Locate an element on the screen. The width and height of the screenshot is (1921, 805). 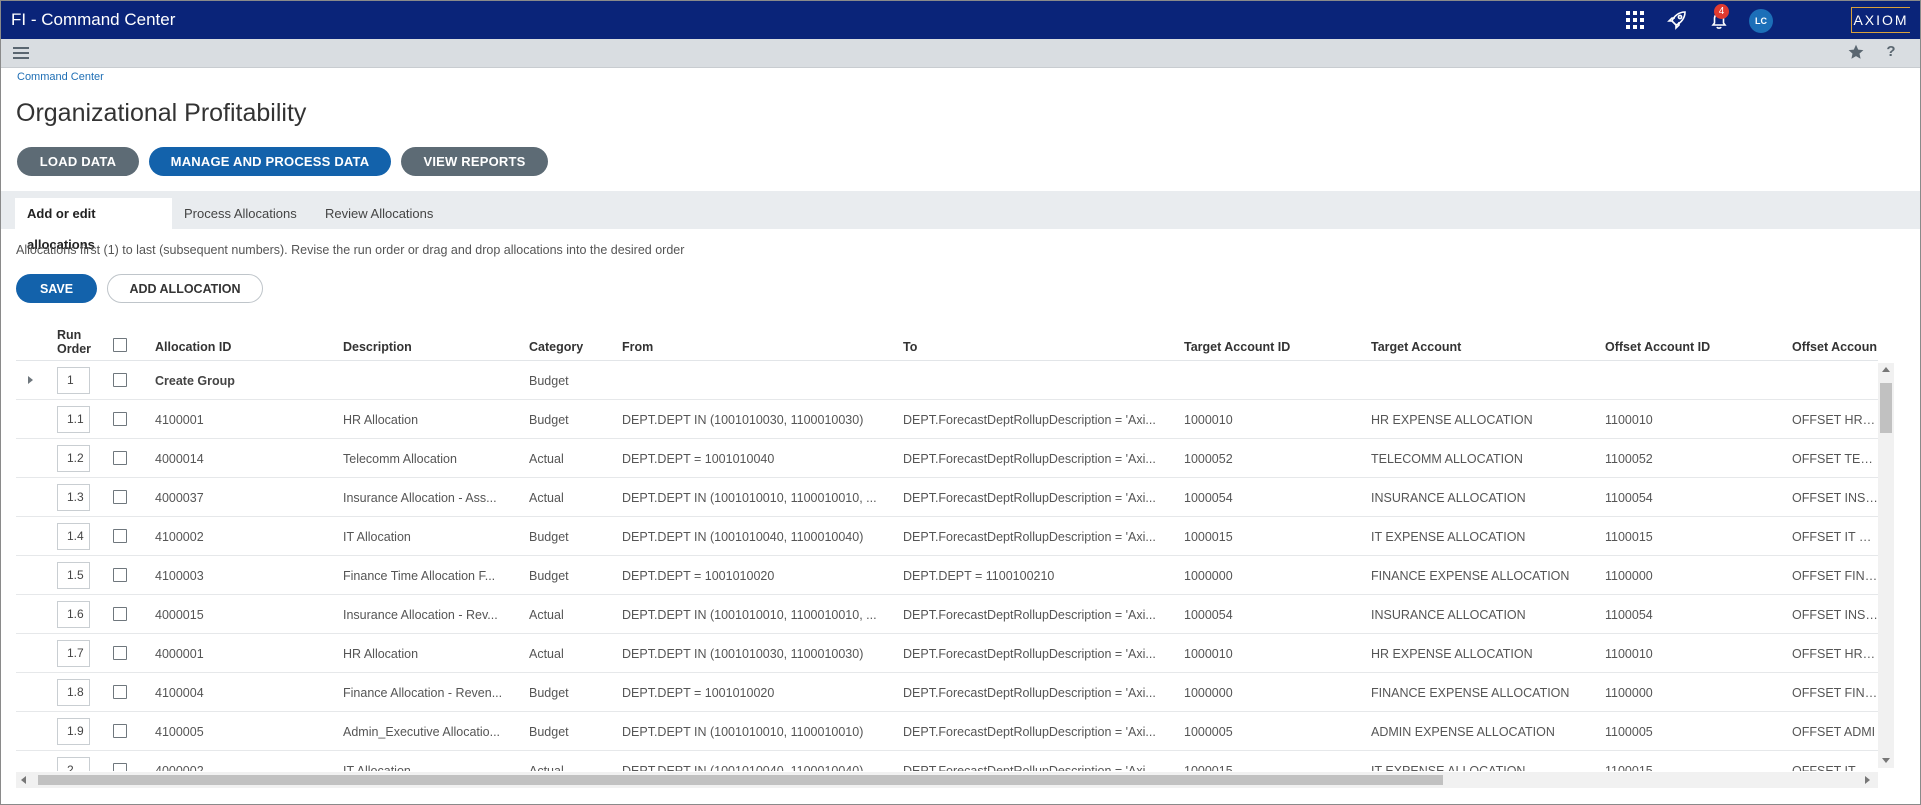
run-order-input: 1.2 is located at coordinates (73, 458).